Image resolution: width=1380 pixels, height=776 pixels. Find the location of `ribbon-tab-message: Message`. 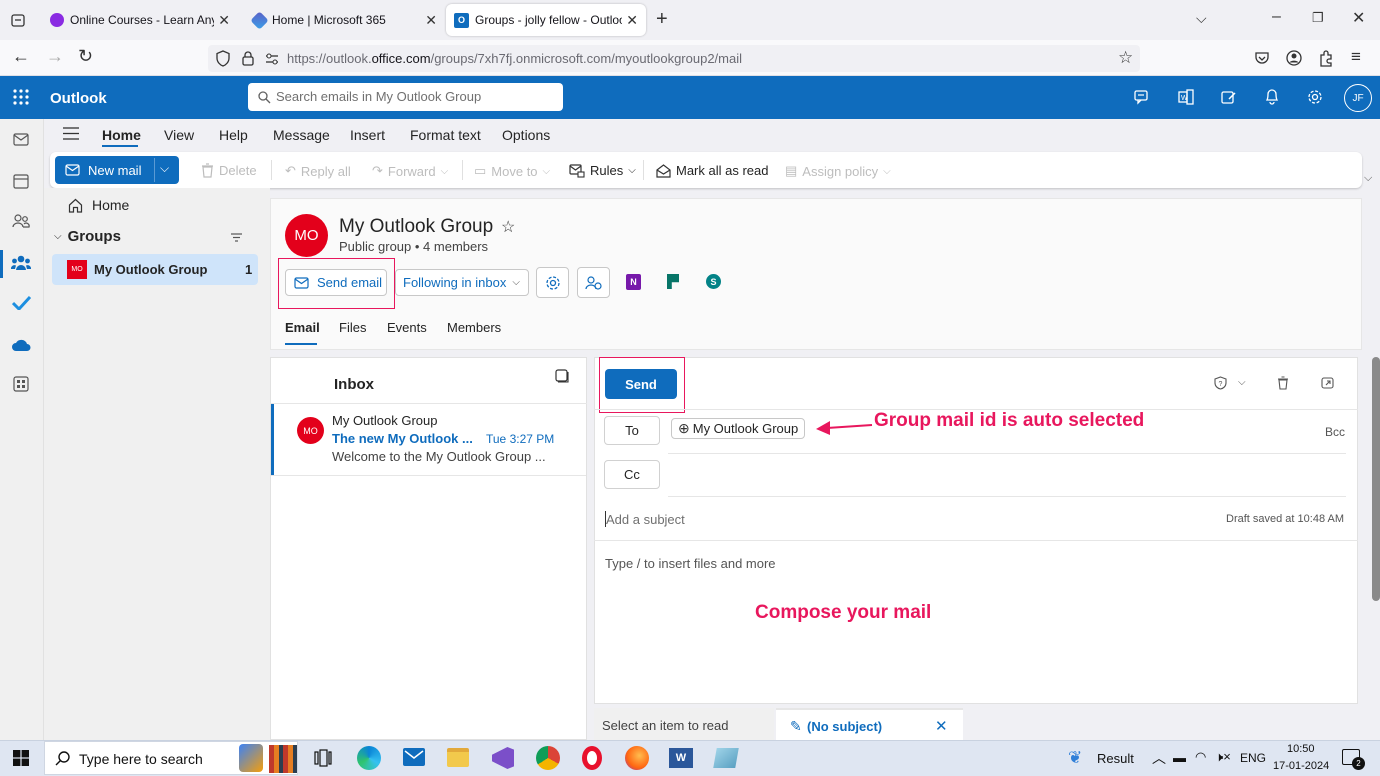

ribbon-tab-message: Message is located at coordinates (301, 135).